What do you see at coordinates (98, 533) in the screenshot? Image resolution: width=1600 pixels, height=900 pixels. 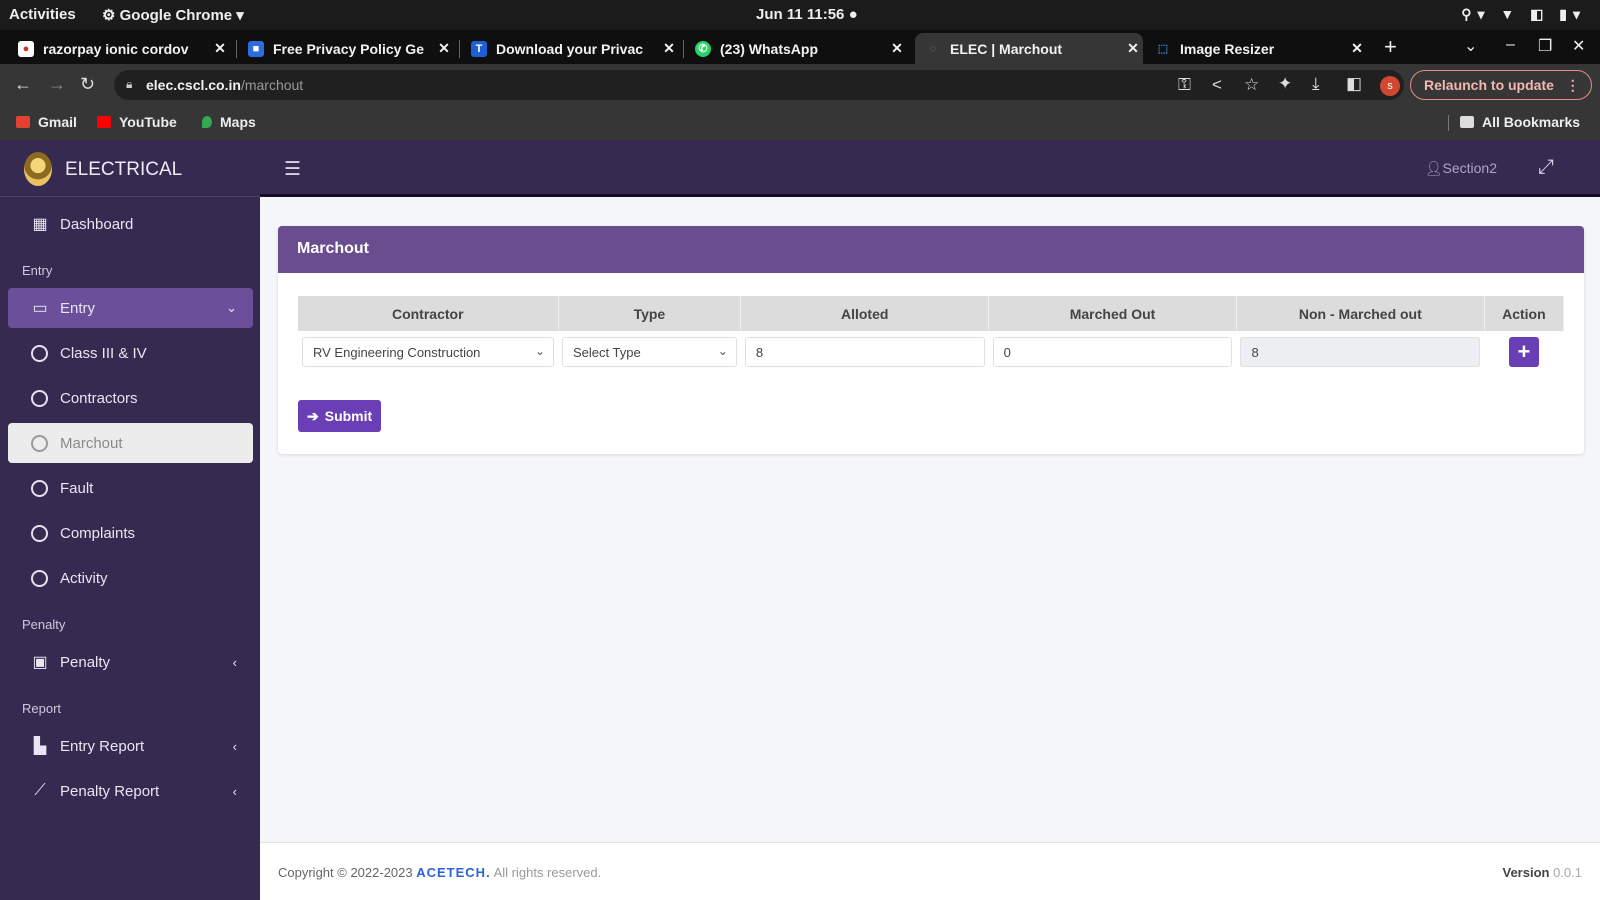 I see `sidebar-item-label: Complaints` at bounding box center [98, 533].